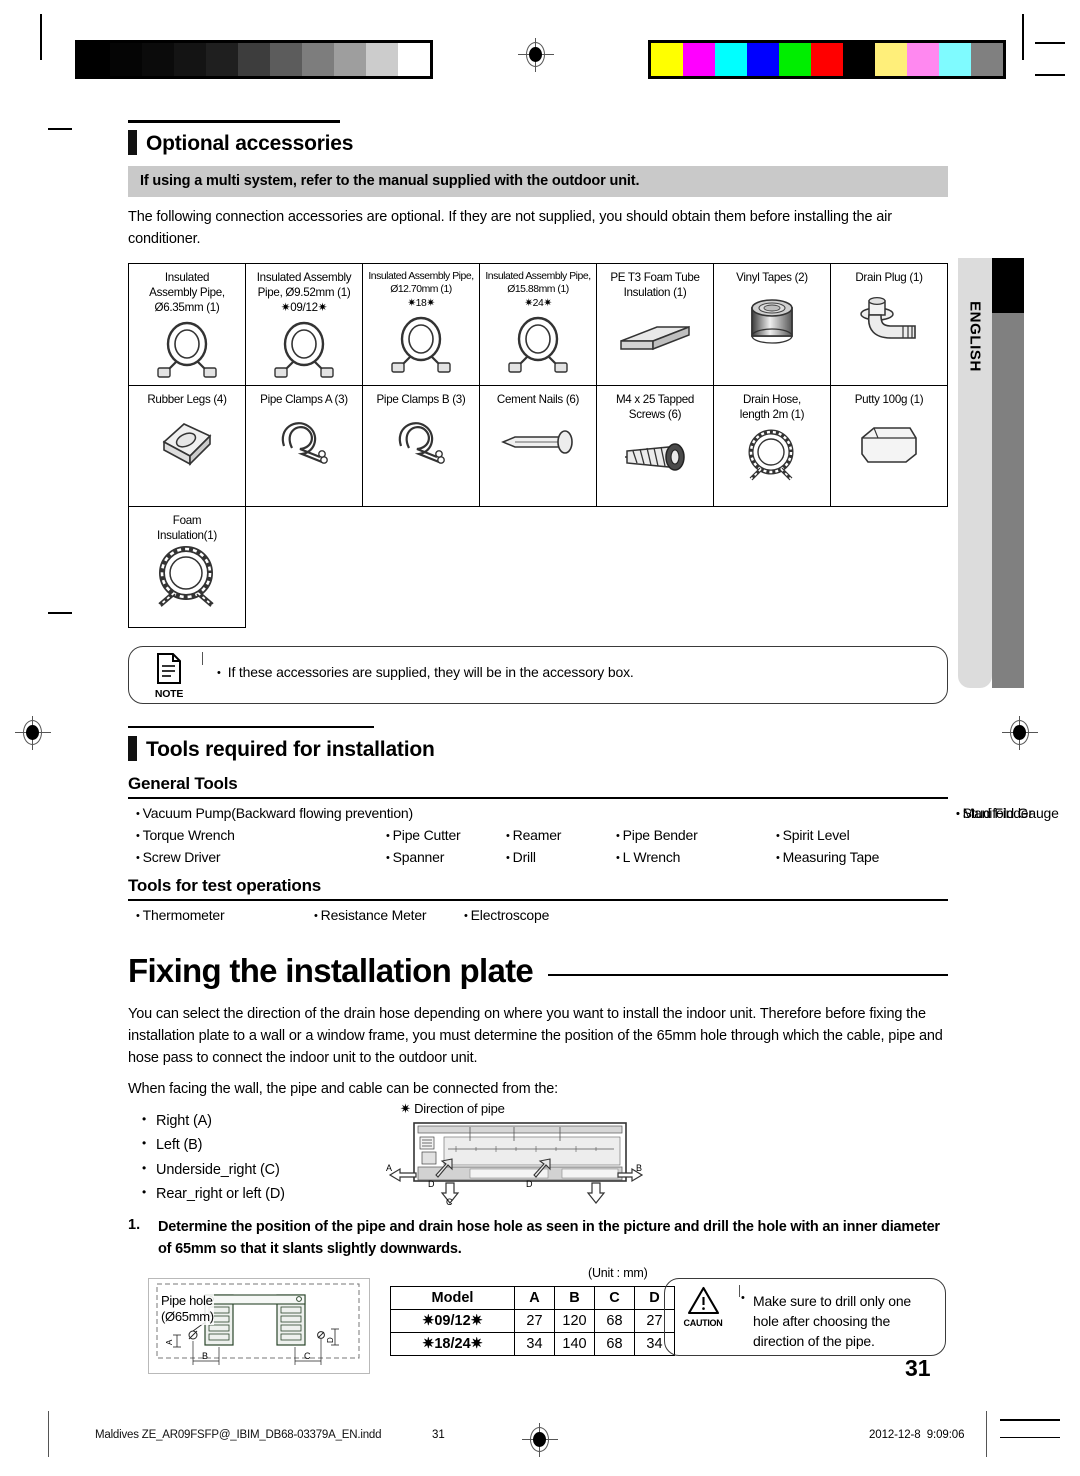 The width and height of the screenshot is (1080, 1476). What do you see at coordinates (178, 856) in the screenshot?
I see `tool-item: • Screw Driver` at bounding box center [178, 856].